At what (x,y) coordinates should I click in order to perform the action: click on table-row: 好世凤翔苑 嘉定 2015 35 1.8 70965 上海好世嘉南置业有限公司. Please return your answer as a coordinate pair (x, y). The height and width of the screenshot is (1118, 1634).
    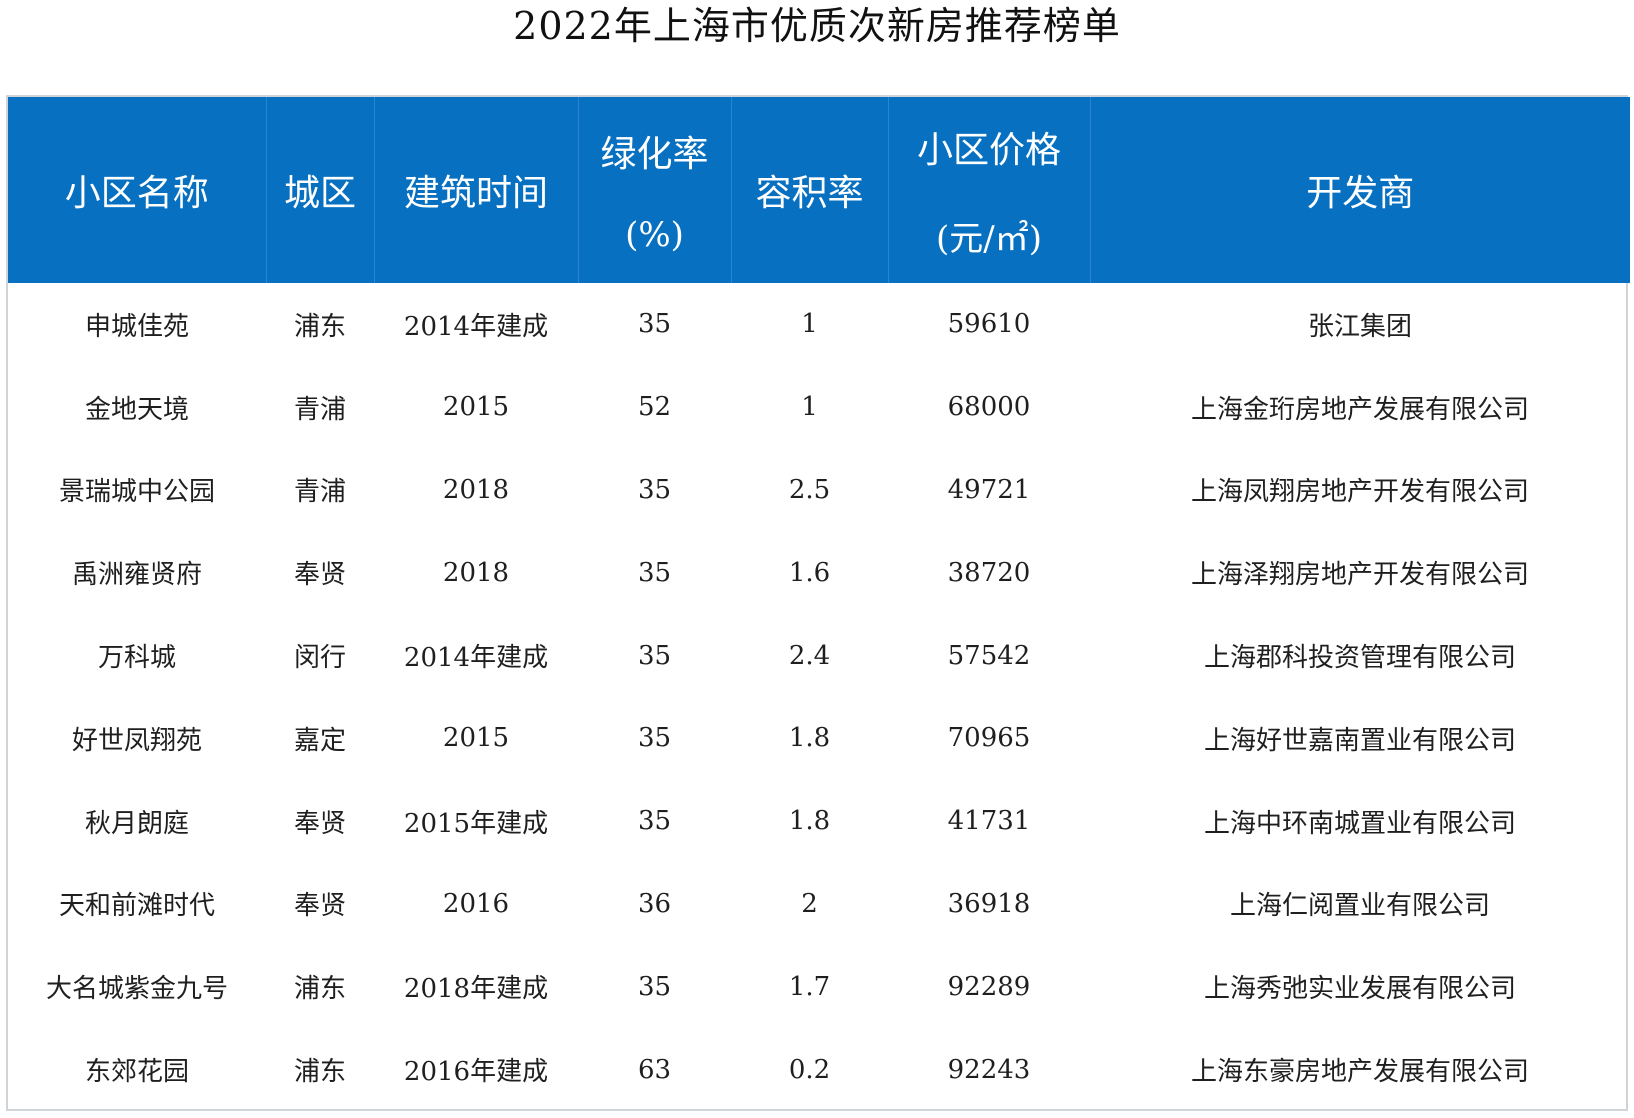
    Looking at the image, I should click on (819, 738).